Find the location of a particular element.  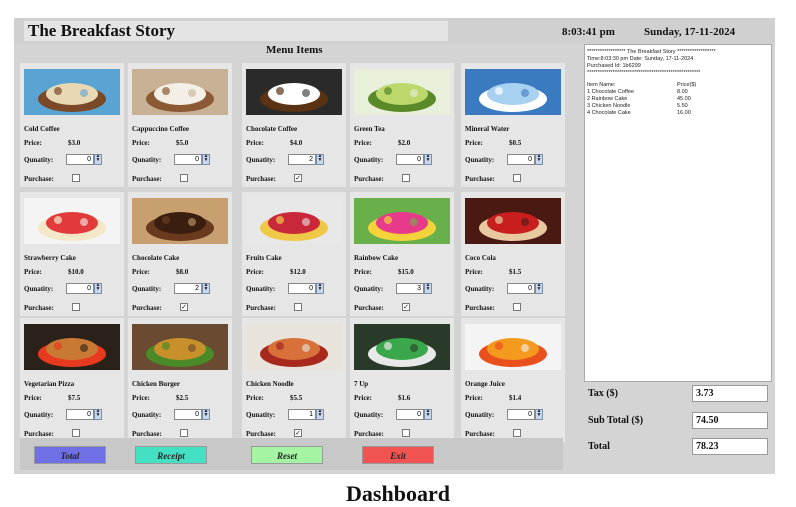

item-name: Chicken Burger is located at coordinates (156, 384).